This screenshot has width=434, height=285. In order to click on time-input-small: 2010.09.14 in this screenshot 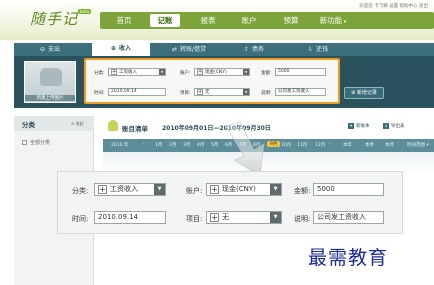, I will do `click(137, 92)`.